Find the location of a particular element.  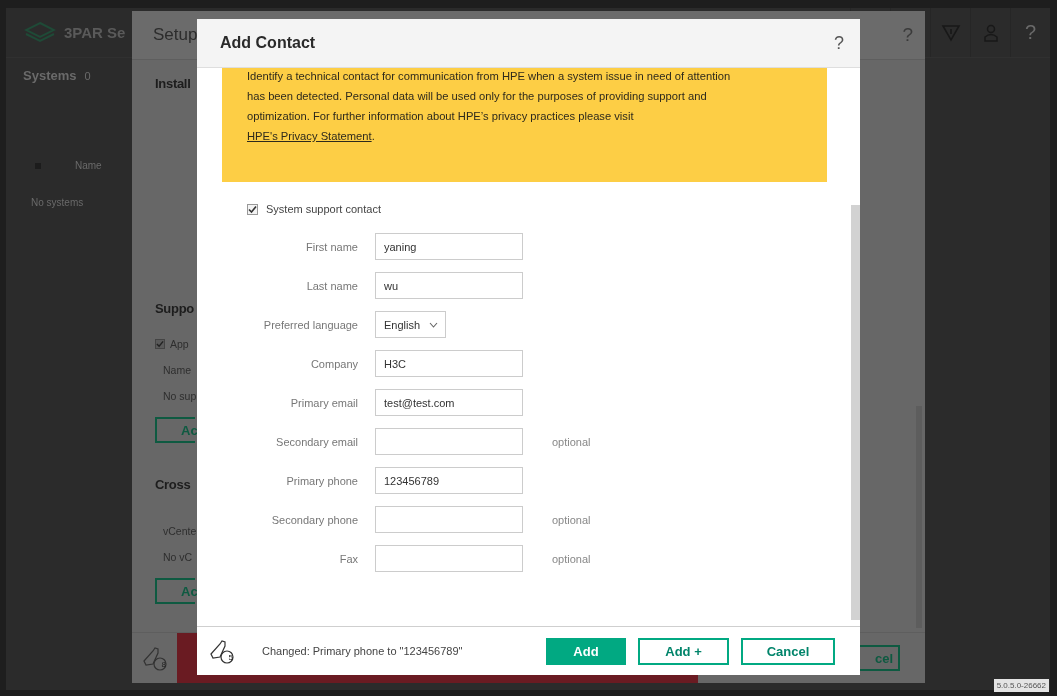

section-title: Suppo is located at coordinates (175, 308).